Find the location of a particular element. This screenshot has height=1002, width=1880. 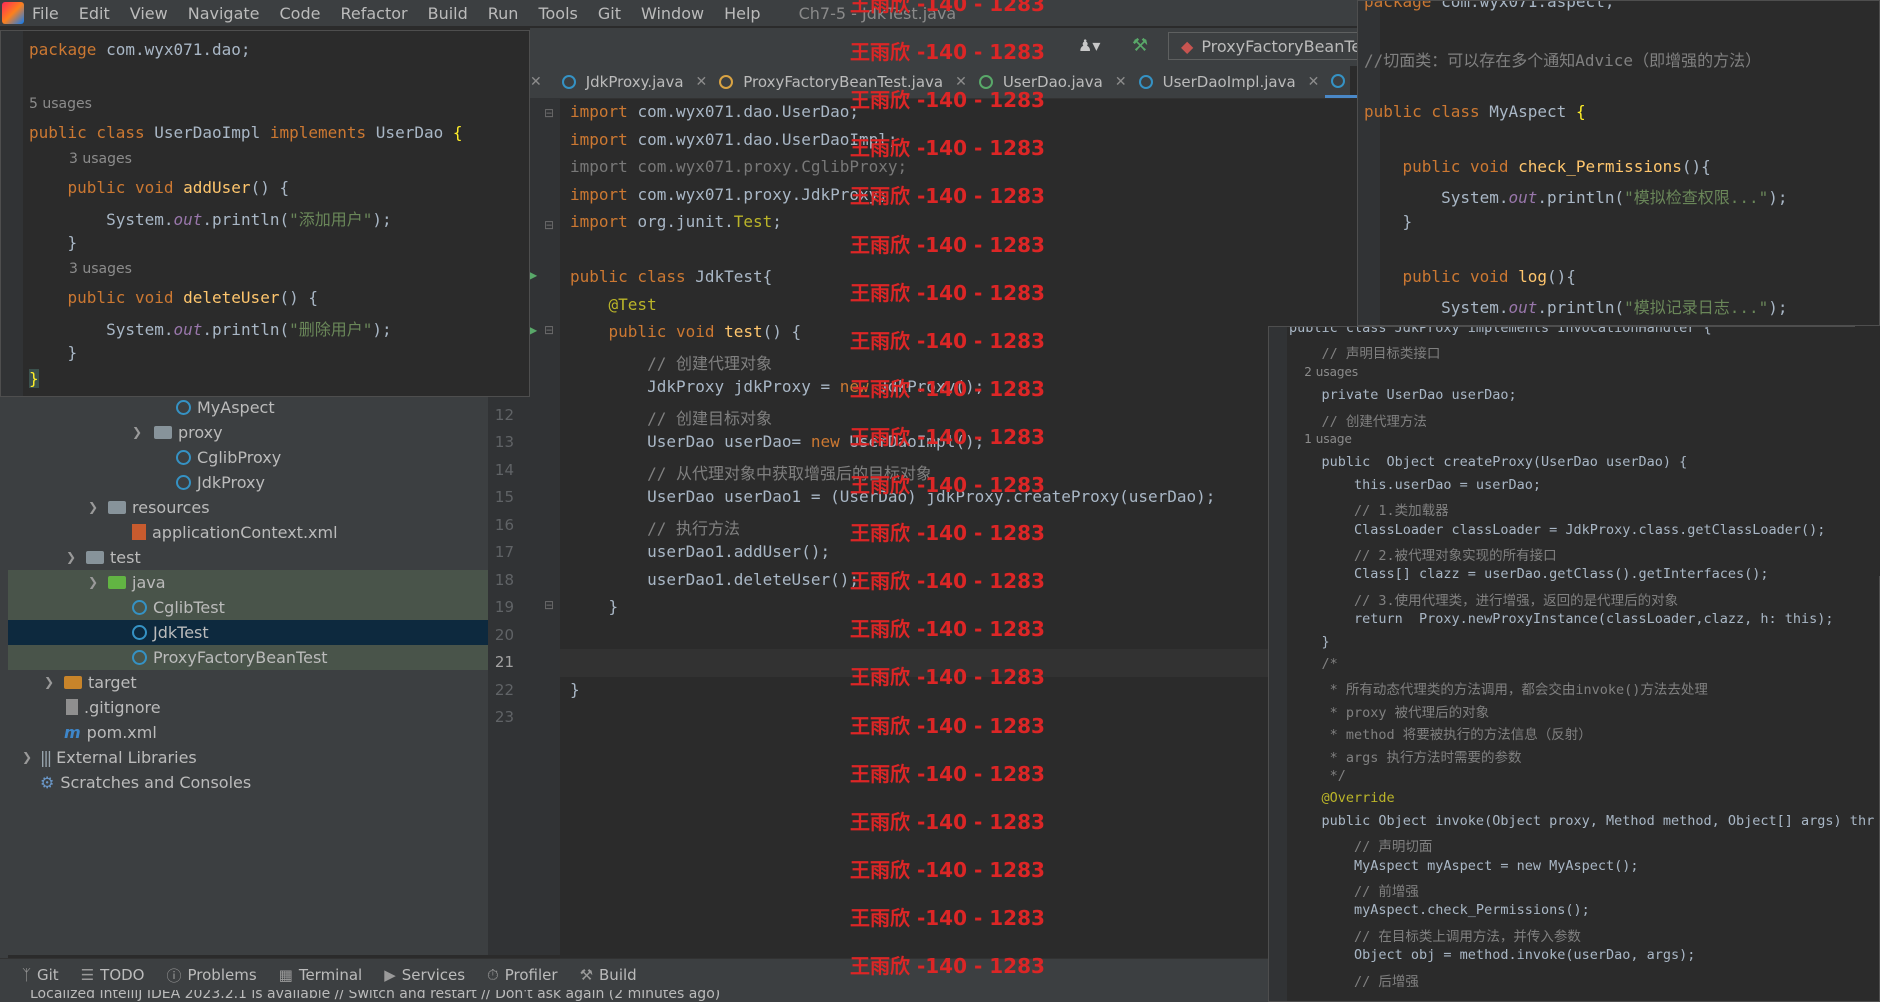

tree-label: applicationContext.xml is located at coordinates (245, 532).